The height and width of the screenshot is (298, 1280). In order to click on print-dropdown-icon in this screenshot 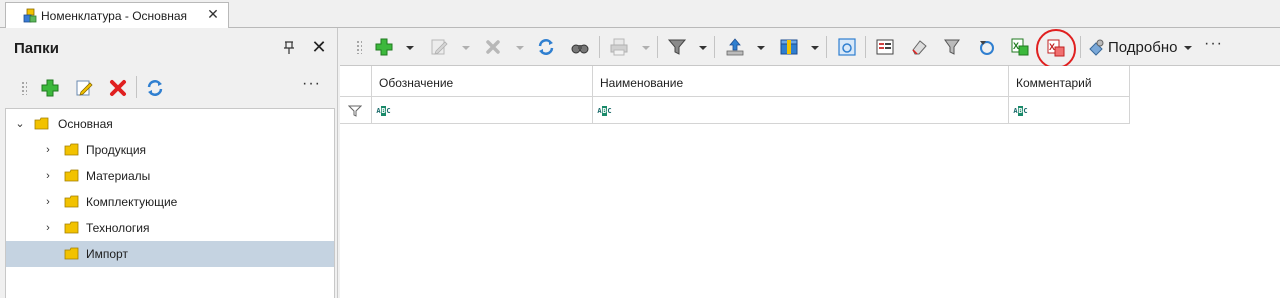, I will do `click(646, 48)`.